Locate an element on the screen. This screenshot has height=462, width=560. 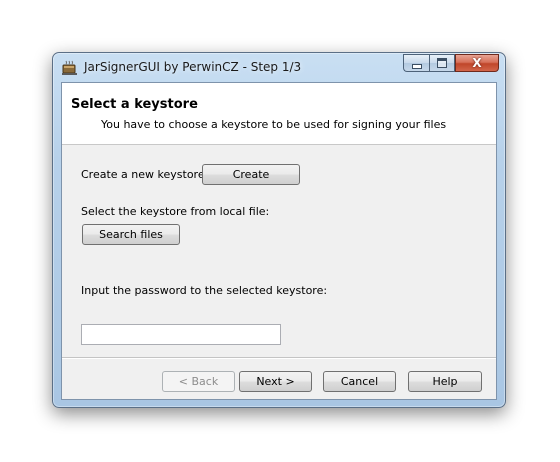
back-button: < Back is located at coordinates (198, 381).